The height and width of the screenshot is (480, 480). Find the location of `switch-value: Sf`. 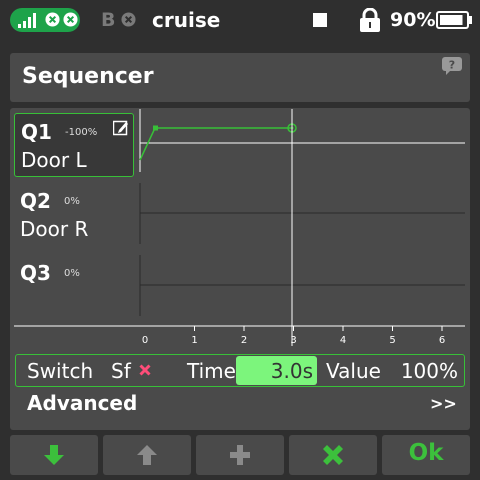

switch-value: Sf is located at coordinates (121, 371).